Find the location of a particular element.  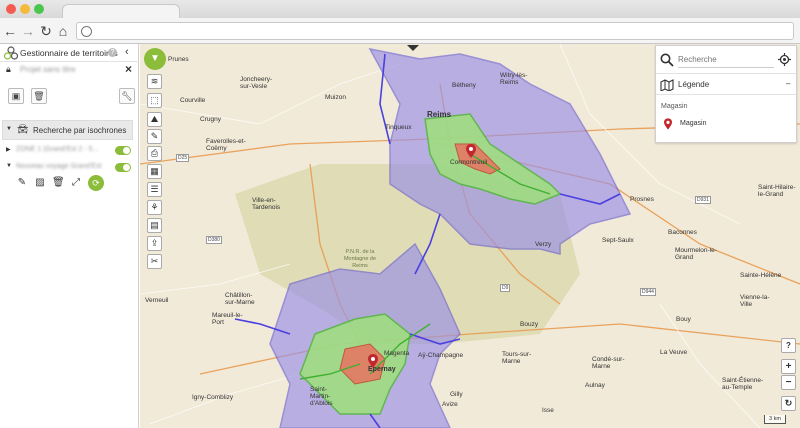

legend-header: Légende – is located at coordinates (726, 85).